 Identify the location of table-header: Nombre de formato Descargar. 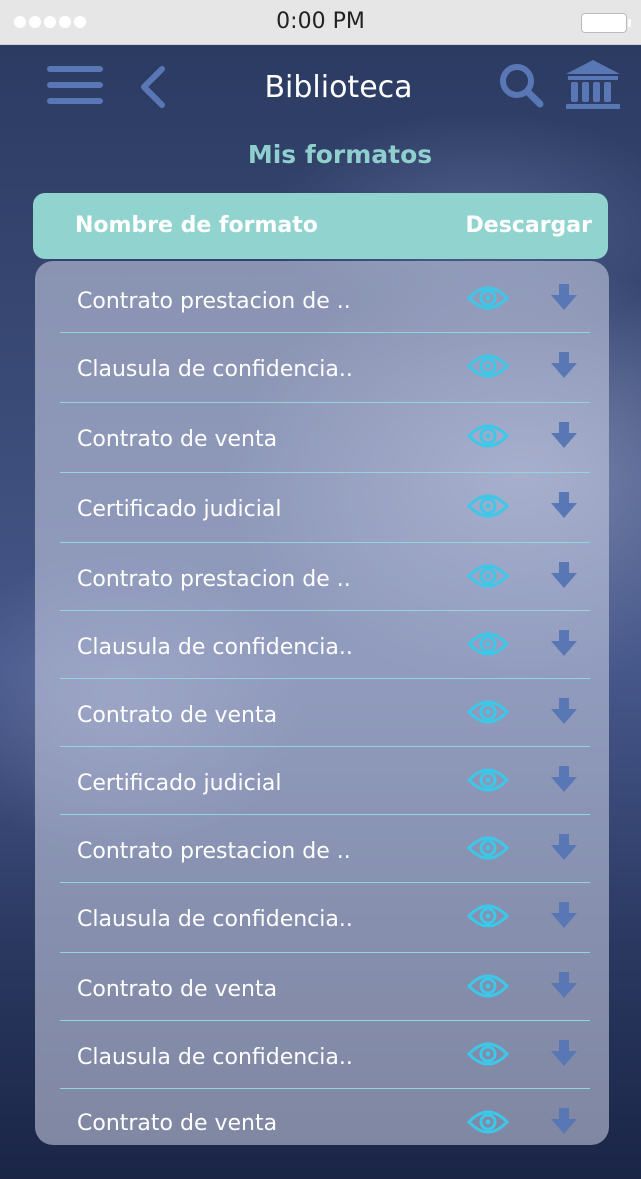
(320, 226).